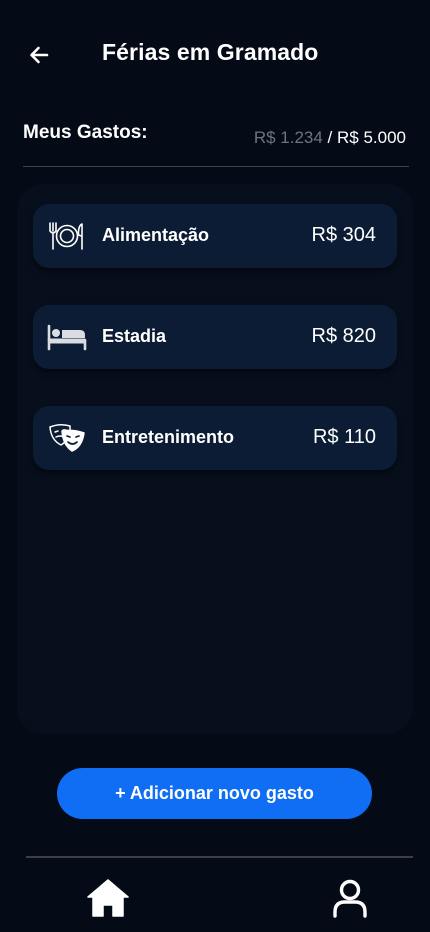  I want to click on expense-label: Alimentação, so click(156, 235).